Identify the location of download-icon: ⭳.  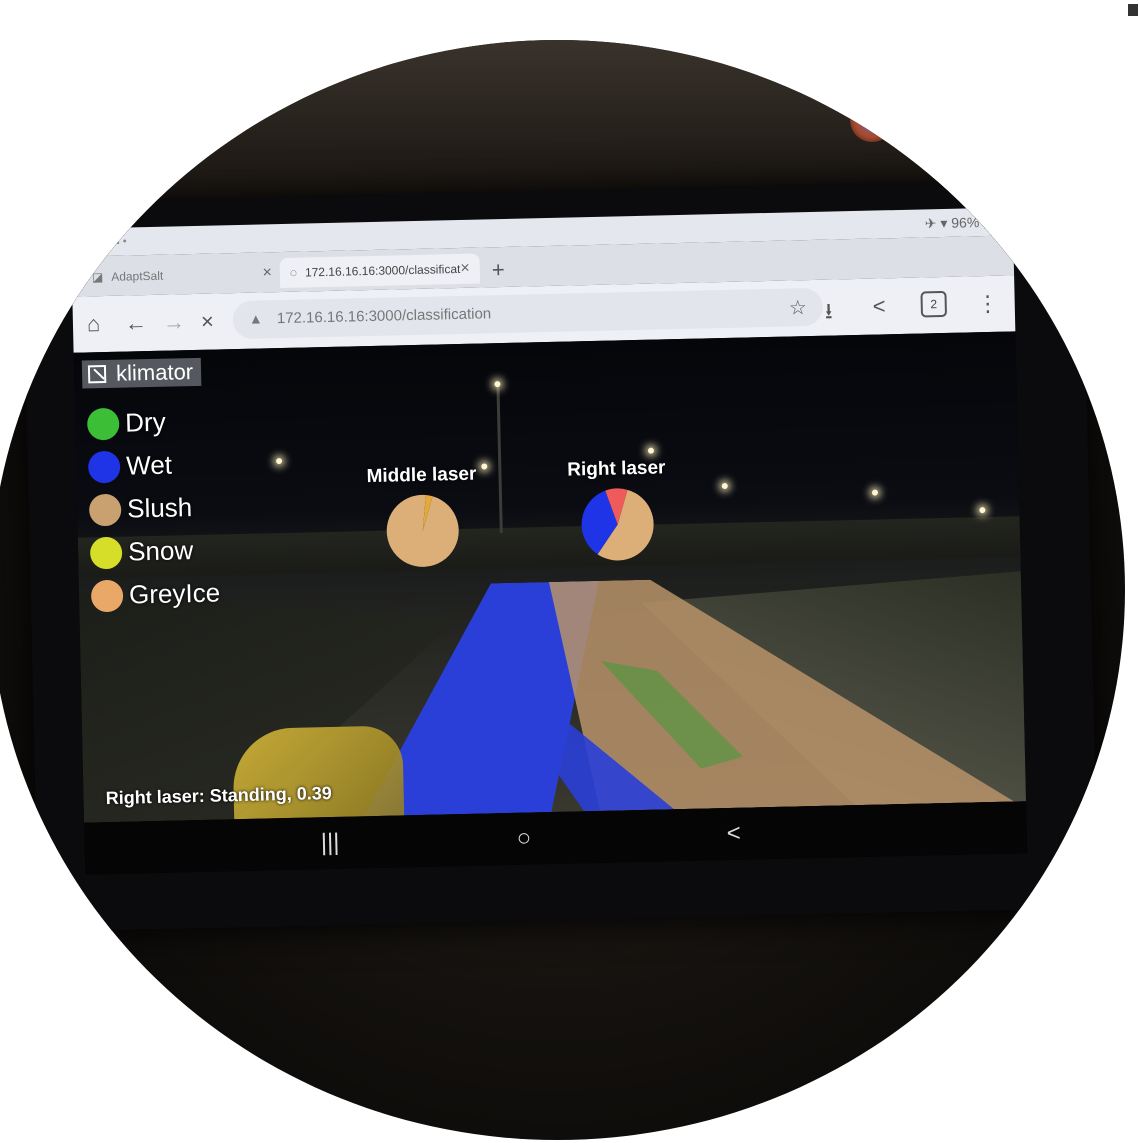
(828, 314).